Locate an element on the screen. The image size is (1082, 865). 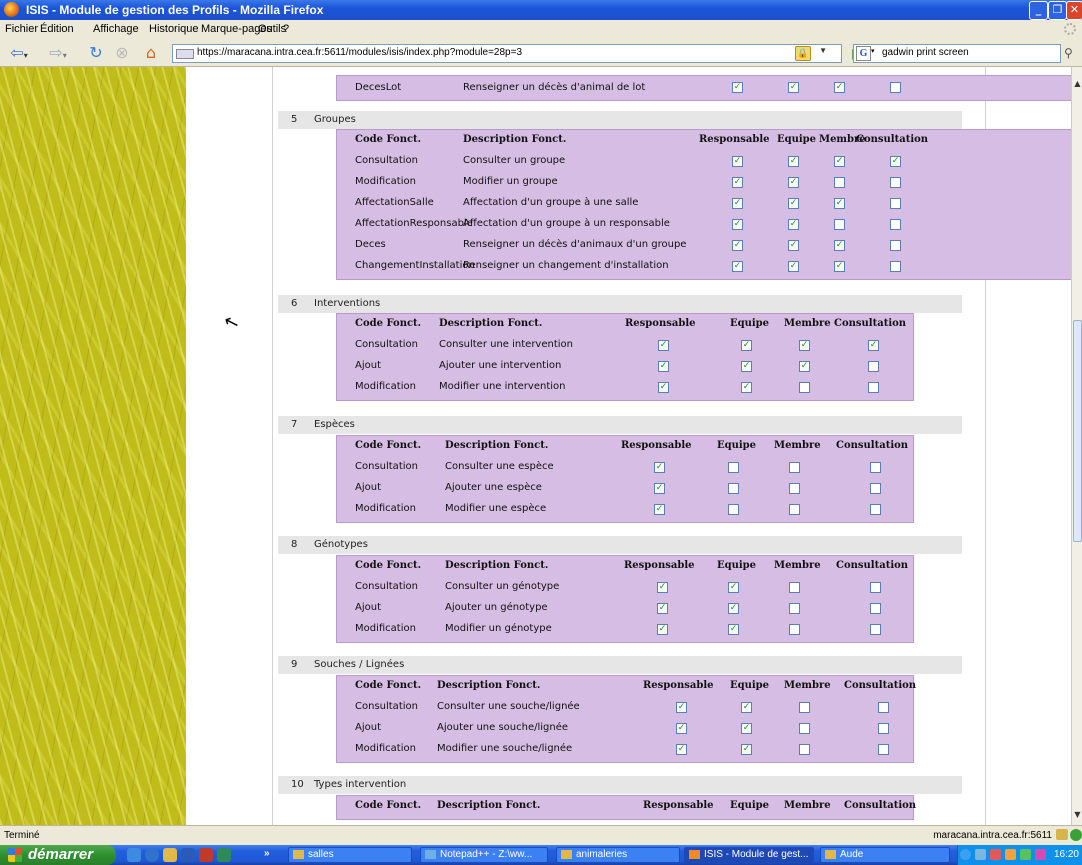
minimize-button: _ is located at coordinates (1038, 10).